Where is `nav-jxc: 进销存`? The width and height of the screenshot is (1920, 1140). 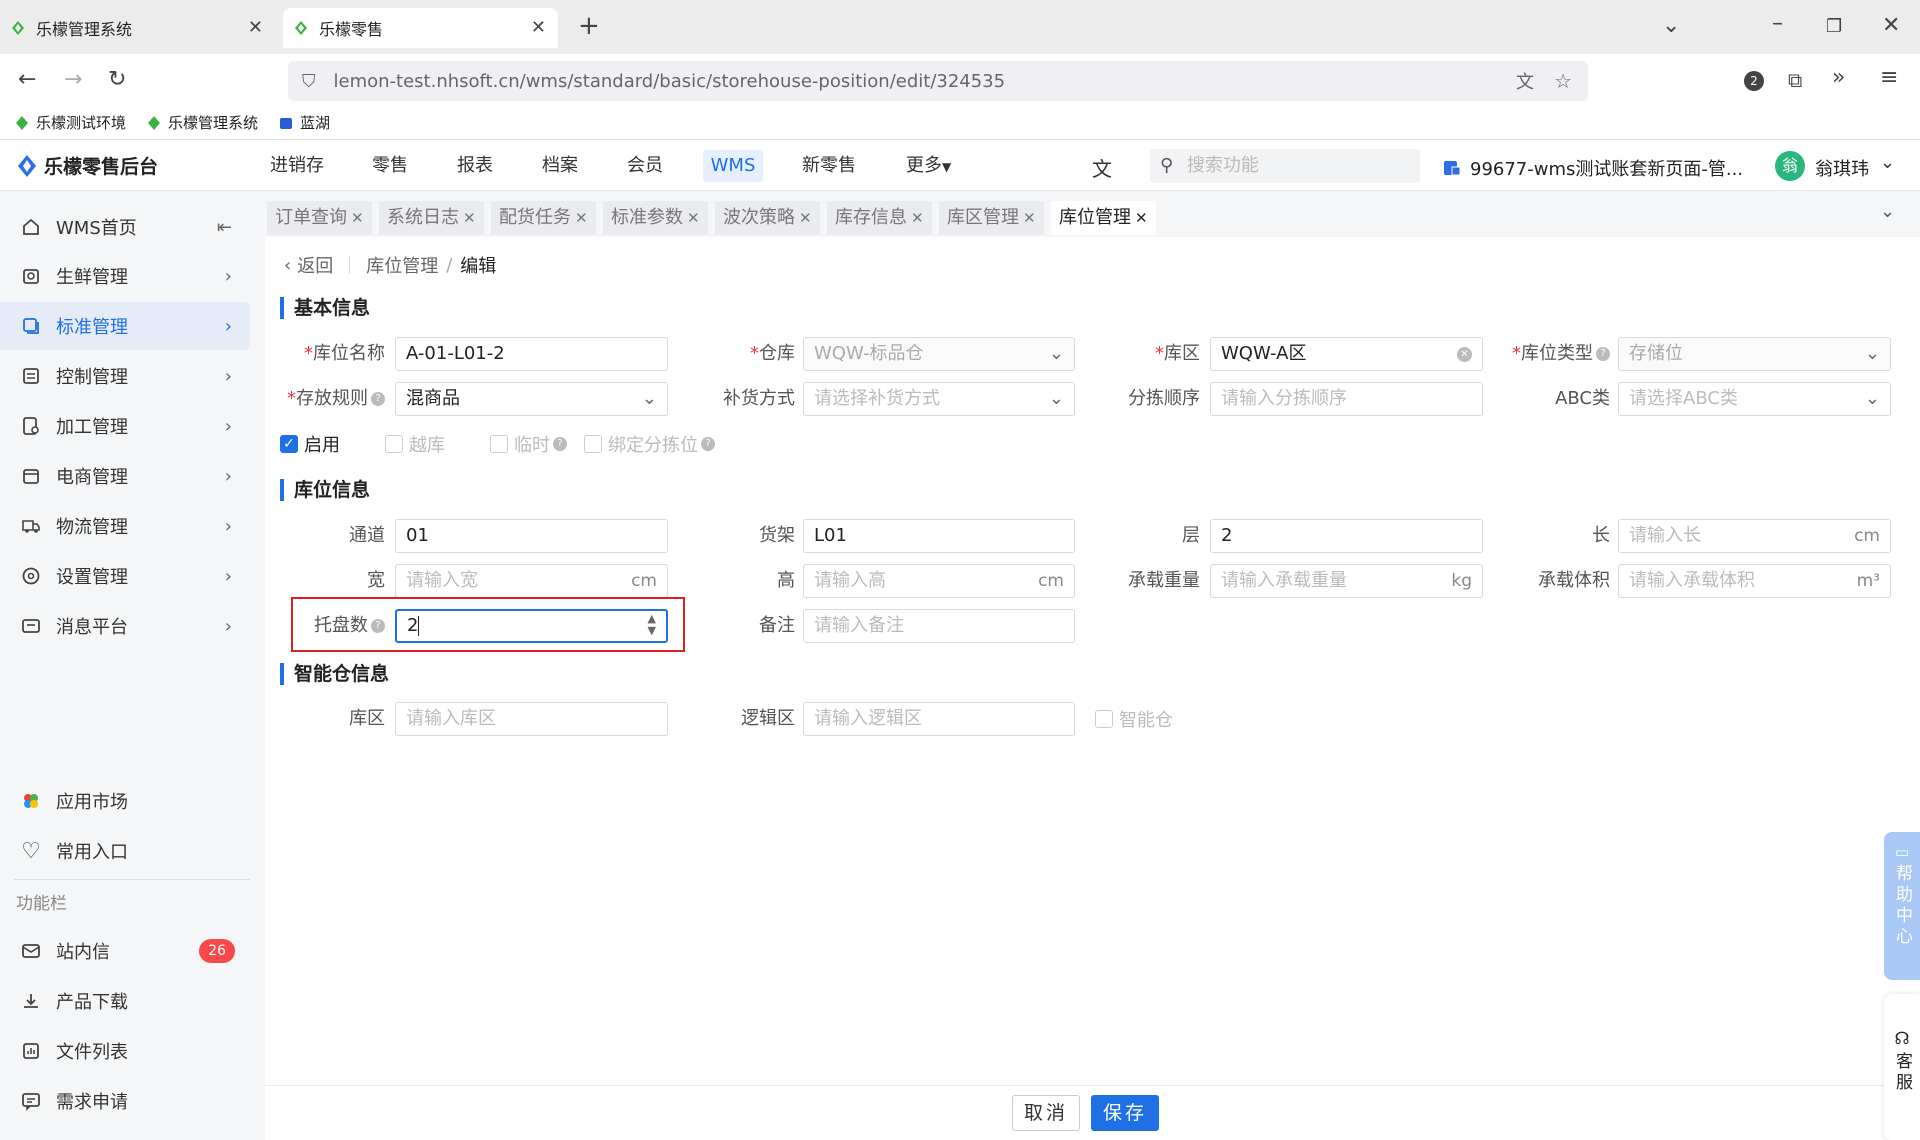 nav-jxc: 进销存 is located at coordinates (297, 166).